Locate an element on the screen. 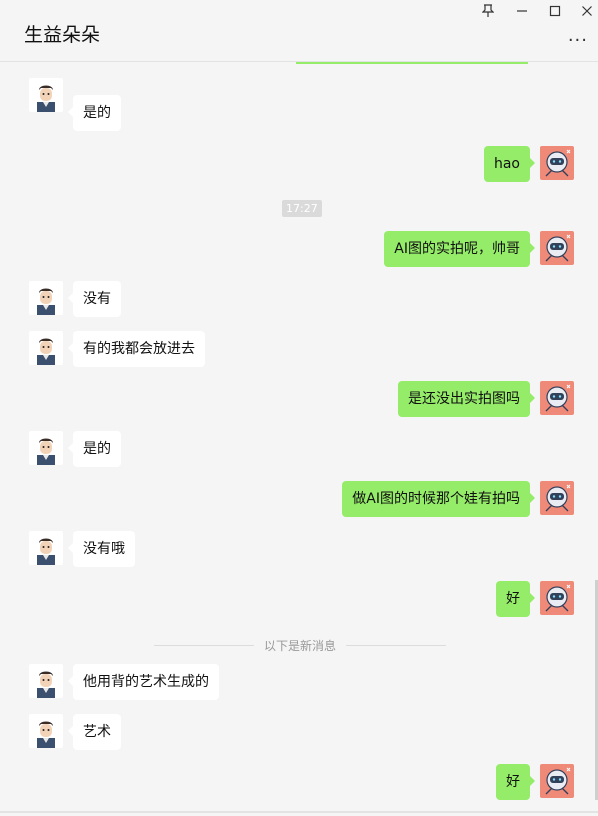 Image resolution: width=598 pixels, height=816 pixels. message-bubble: AI图的实拍呢，帅哥 is located at coordinates (459, 249).